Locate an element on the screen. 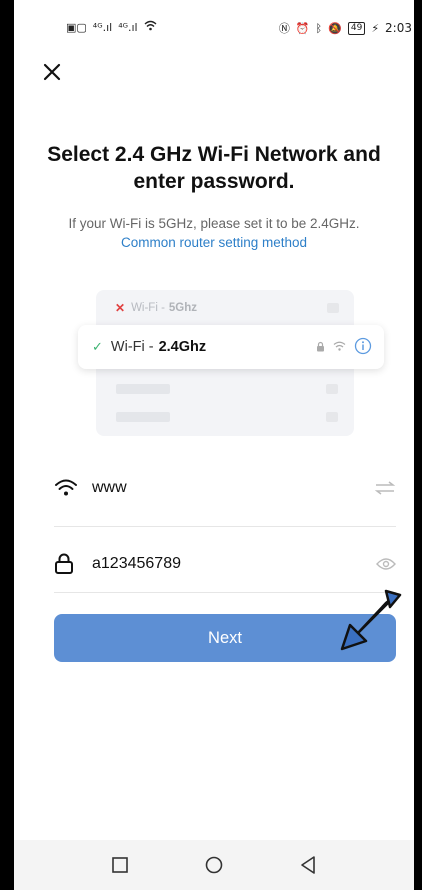 This screenshot has width=422, height=890. status-bar: ▣▢ ⁴ᴳ.ıl ⁴ᴳ.ıl Ⓝ ⏰ ᛒ 🔕 49 ⚡ 2:03 is located at coordinates (214, 30).